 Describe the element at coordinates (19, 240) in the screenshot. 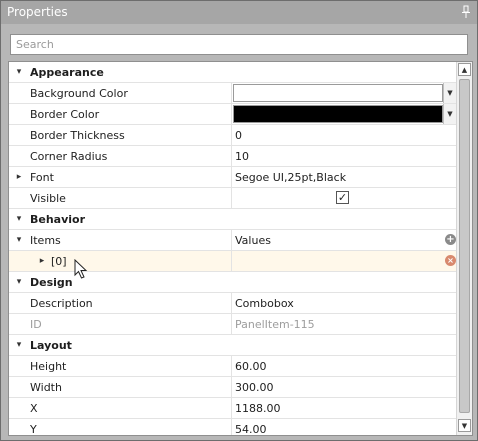

I see `collapse-chevron-icon: ▾` at that location.